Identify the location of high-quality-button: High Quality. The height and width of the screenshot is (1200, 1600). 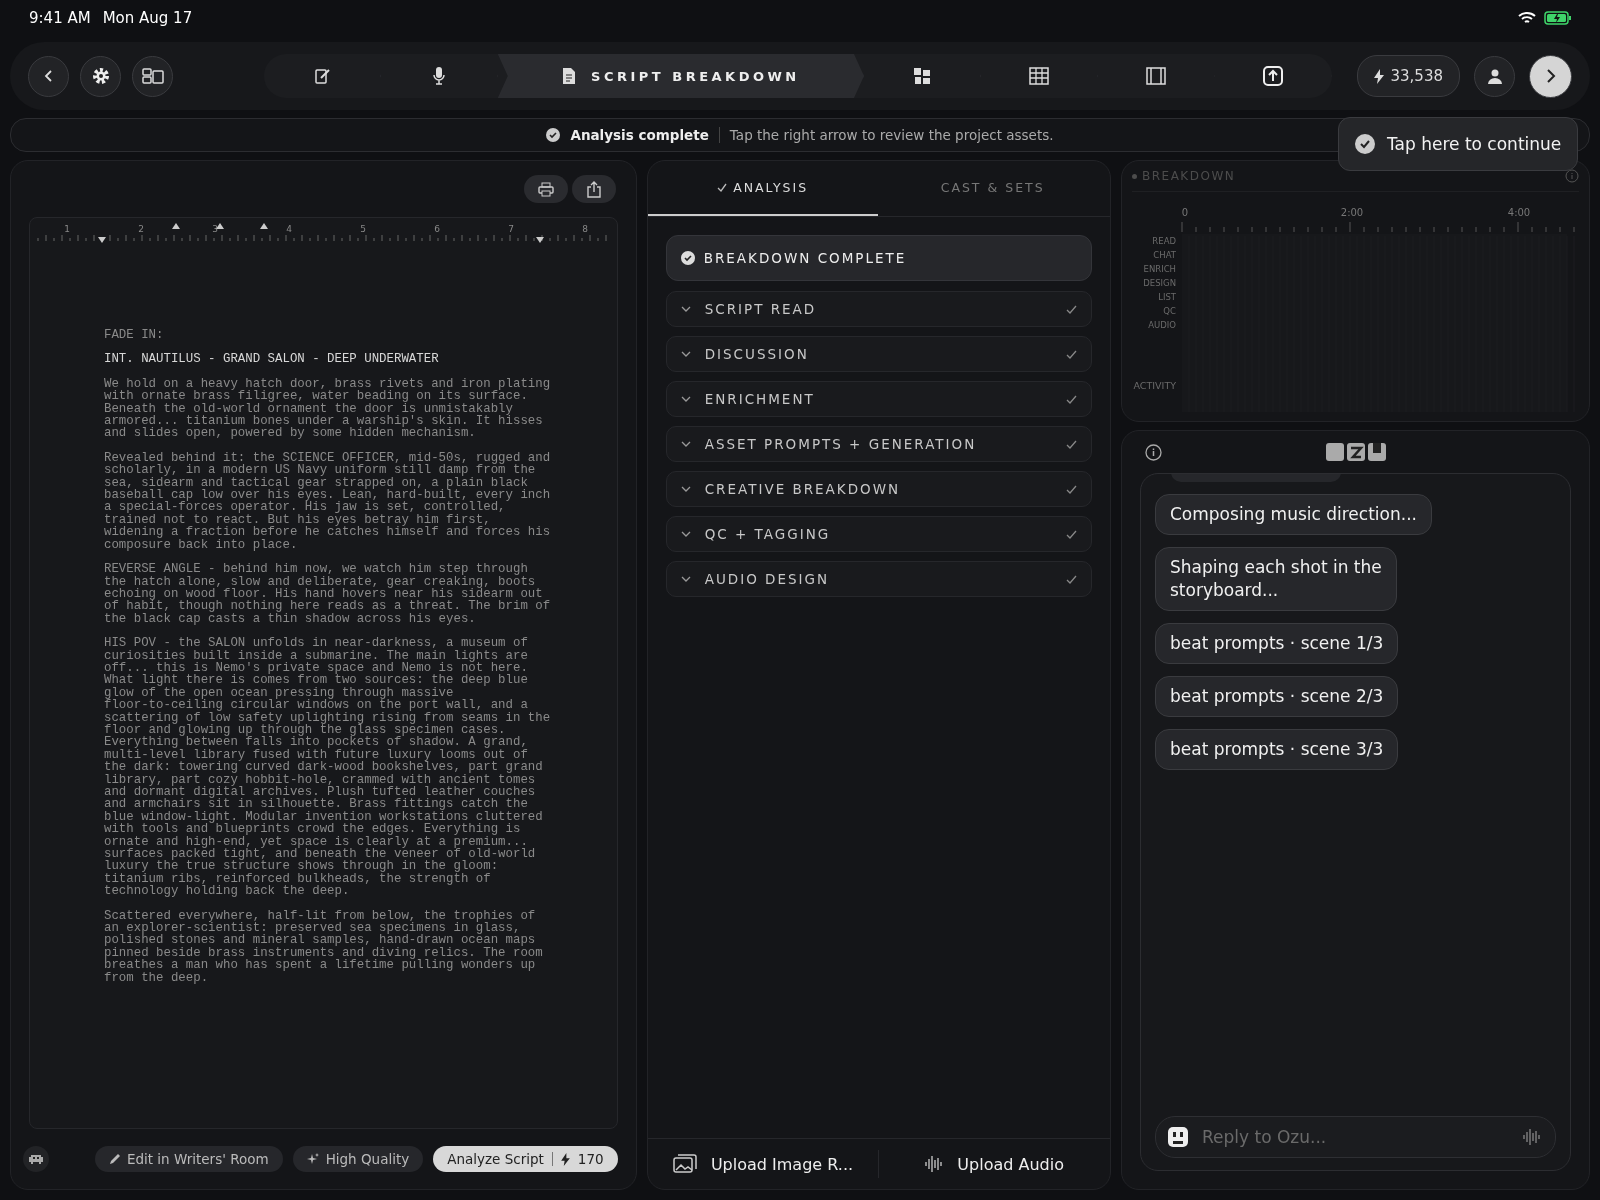
(358, 1159).